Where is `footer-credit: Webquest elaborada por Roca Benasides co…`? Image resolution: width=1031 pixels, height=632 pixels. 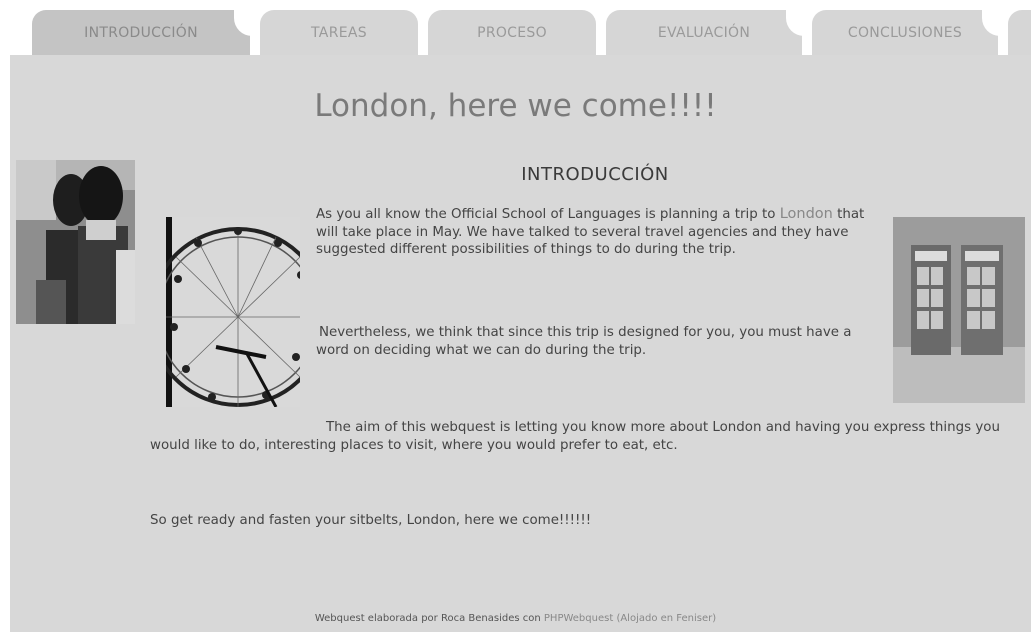
footer-credit: Webquest elaborada por Roca Benasides co… is located at coordinates (427, 618).